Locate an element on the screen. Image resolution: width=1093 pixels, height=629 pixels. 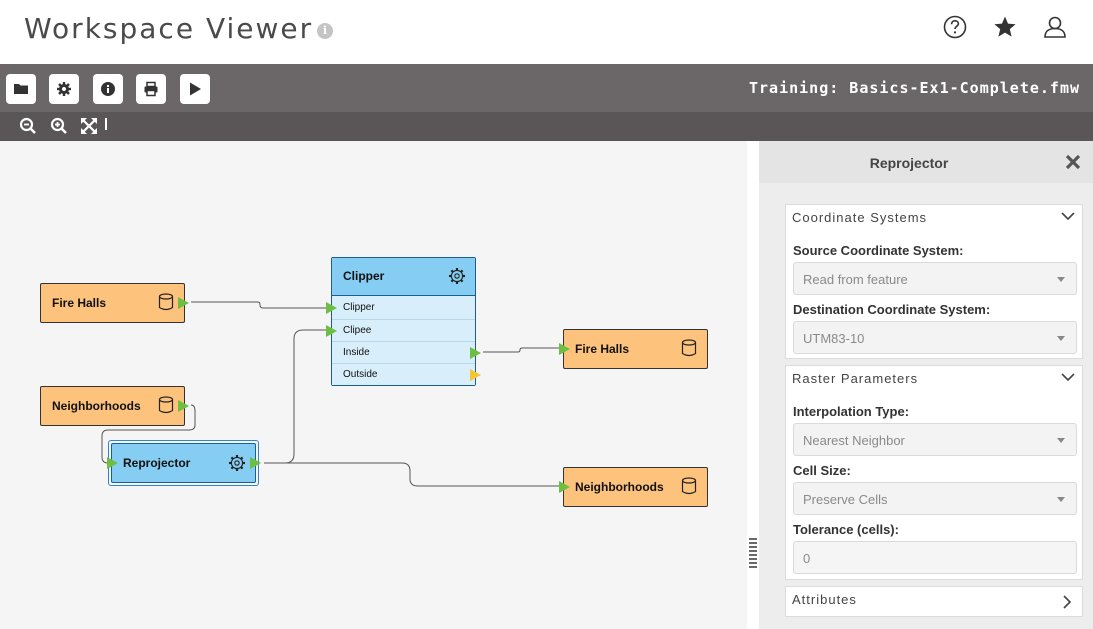
port-row-inside: Inside is located at coordinates (406, 352).